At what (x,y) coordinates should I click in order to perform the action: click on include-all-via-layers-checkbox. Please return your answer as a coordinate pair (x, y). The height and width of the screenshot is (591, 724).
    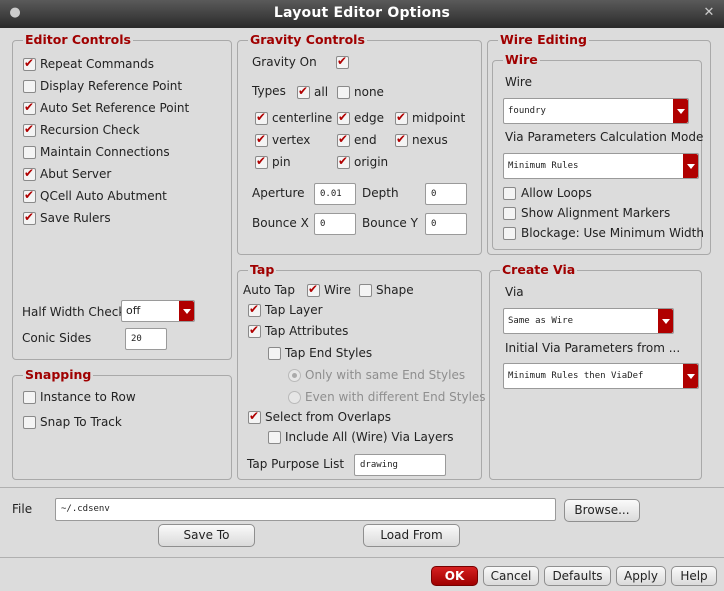
    Looking at the image, I should click on (274, 437).